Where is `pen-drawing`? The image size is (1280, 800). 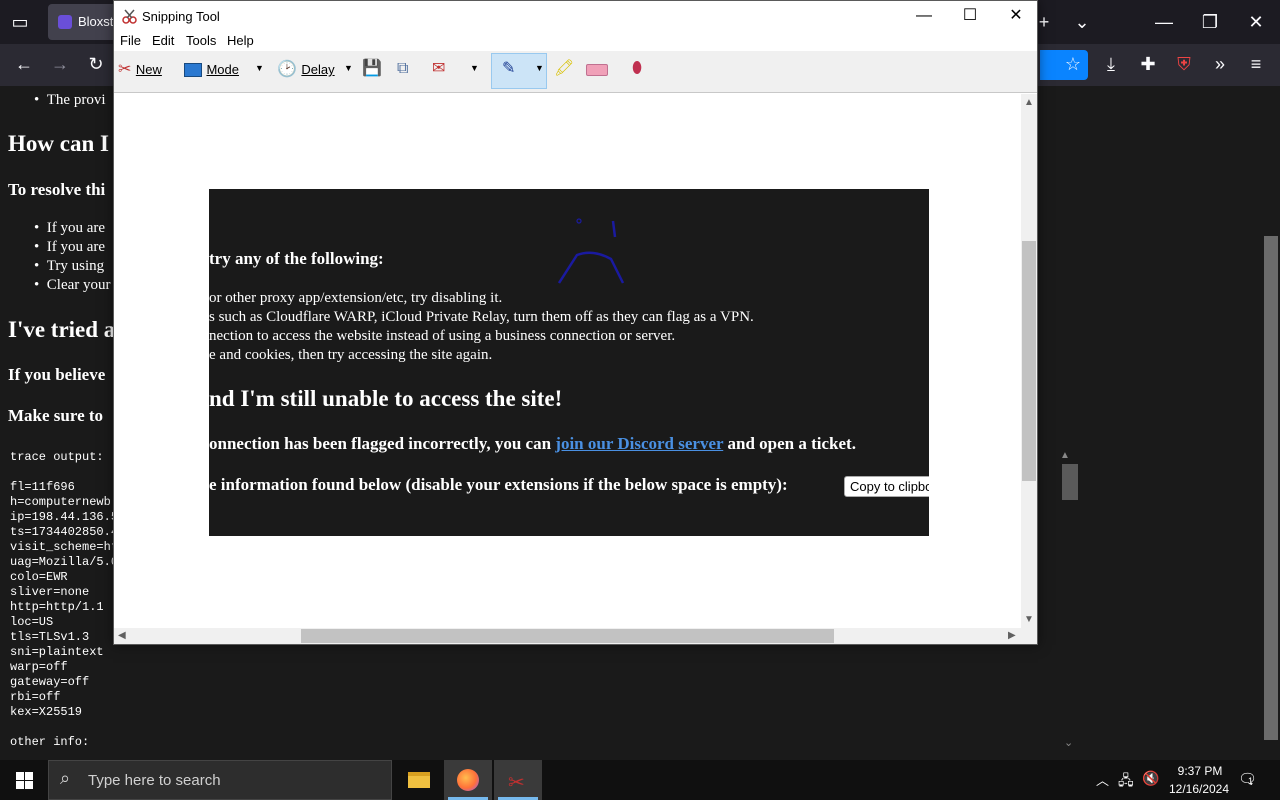
pen-drawing is located at coordinates (591, 251).